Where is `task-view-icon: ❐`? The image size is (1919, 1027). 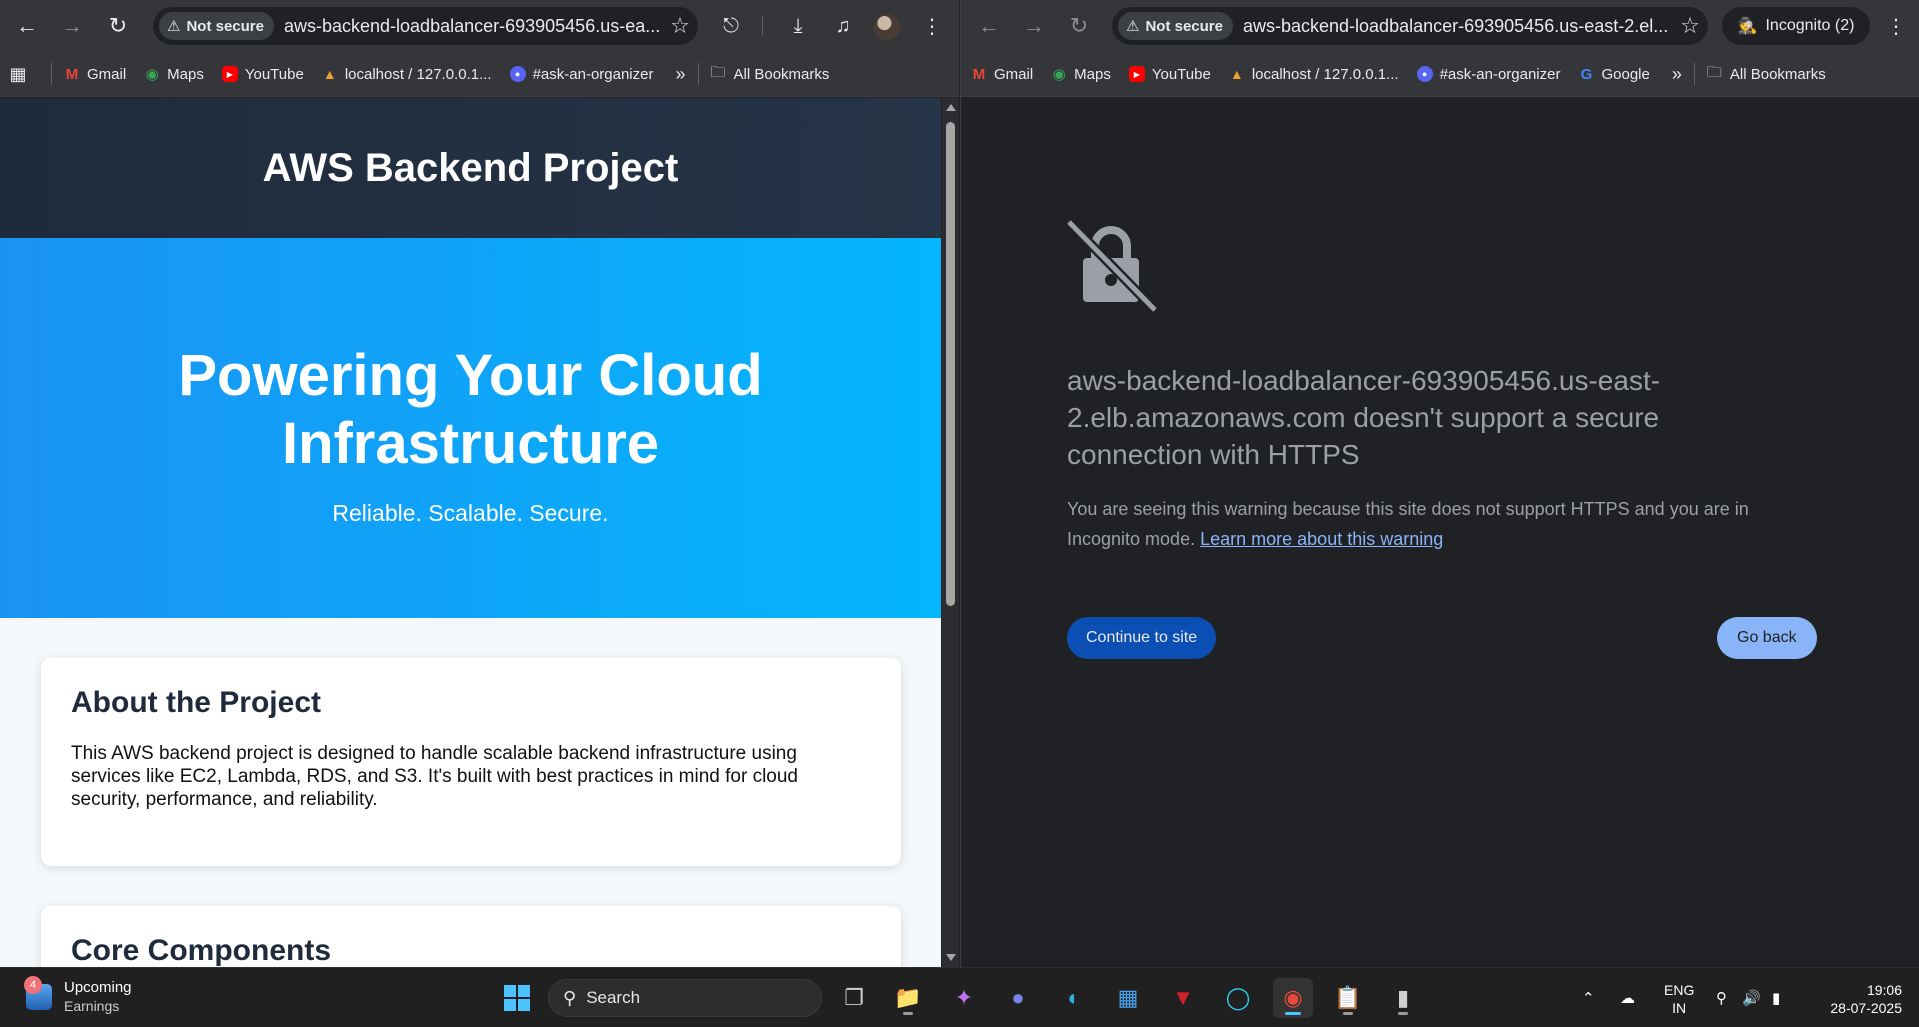
task-view-icon: ❐ is located at coordinates (854, 998).